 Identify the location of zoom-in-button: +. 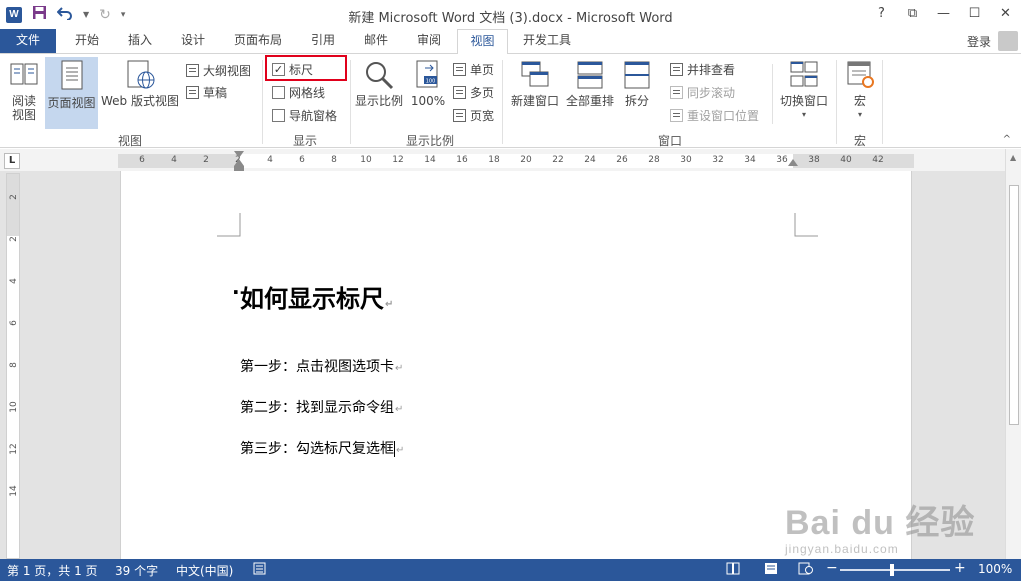
(960, 568).